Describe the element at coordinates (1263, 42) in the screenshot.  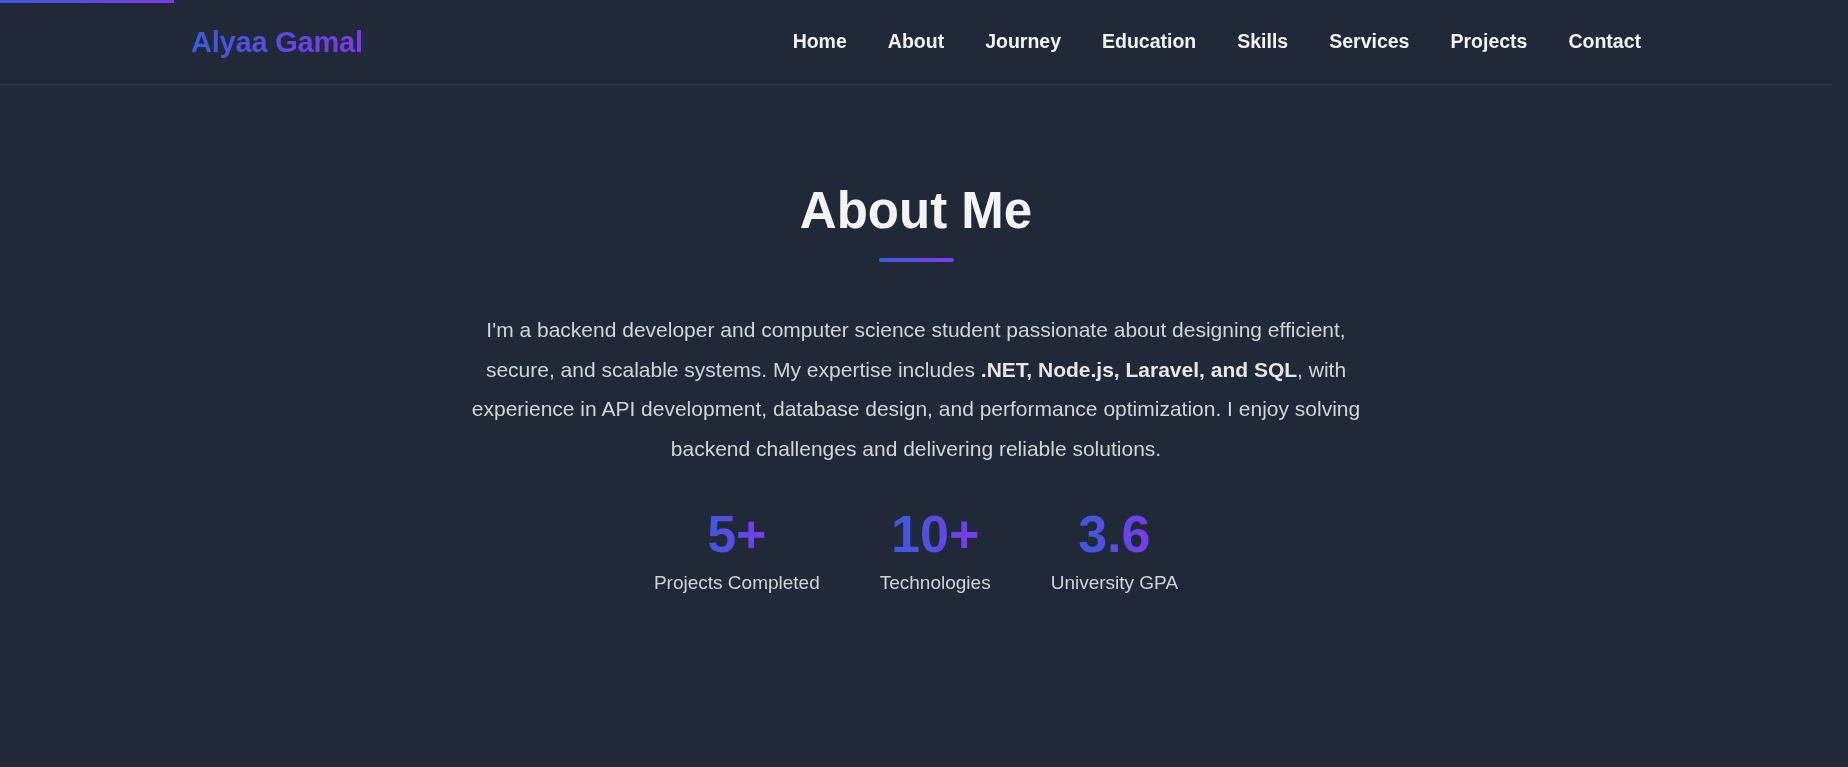
I see `nav-link: Skills` at that location.